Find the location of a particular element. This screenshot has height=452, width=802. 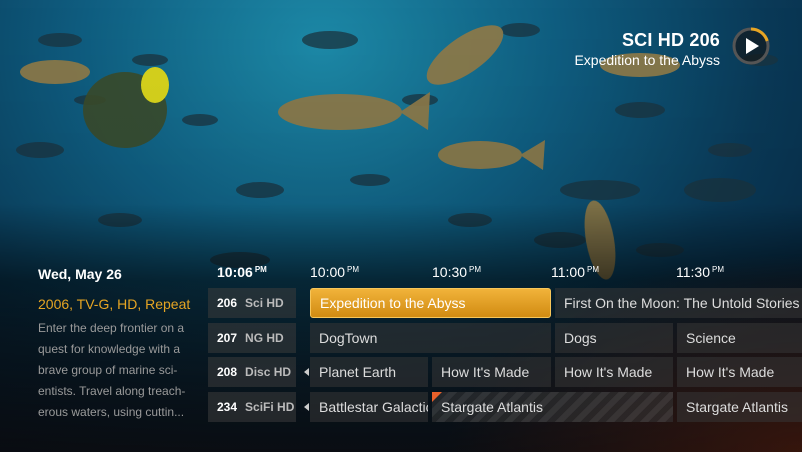

program-cell: Planet Earth is located at coordinates (369, 372).